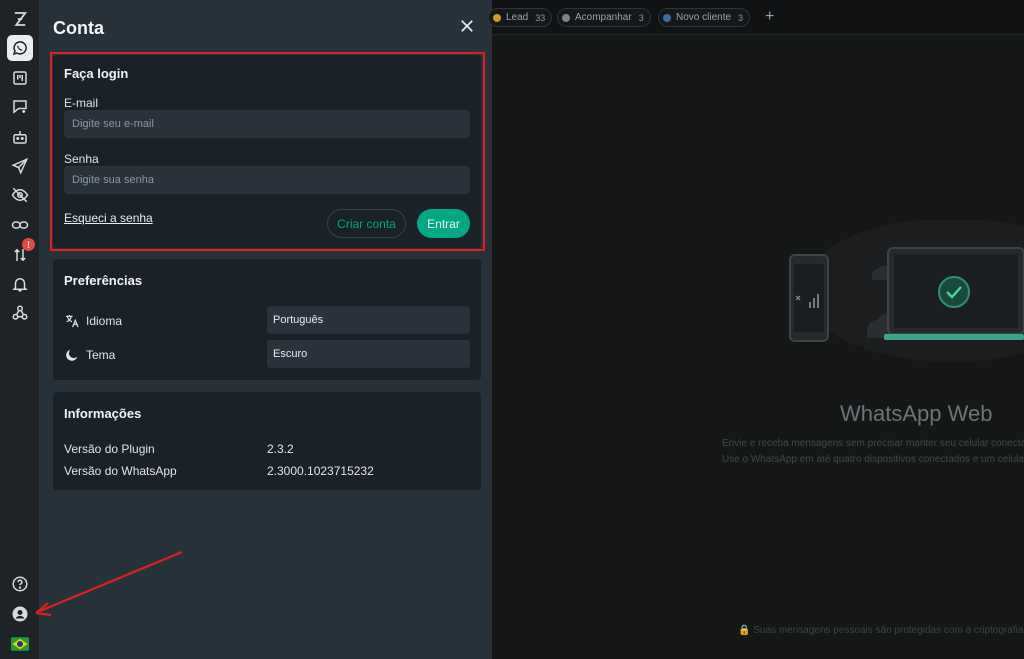 Image resolution: width=1024 pixels, height=659 pixels. What do you see at coordinates (916, 413) in the screenshot?
I see `whatsapp-web-title: WhatsApp Web` at bounding box center [916, 413].